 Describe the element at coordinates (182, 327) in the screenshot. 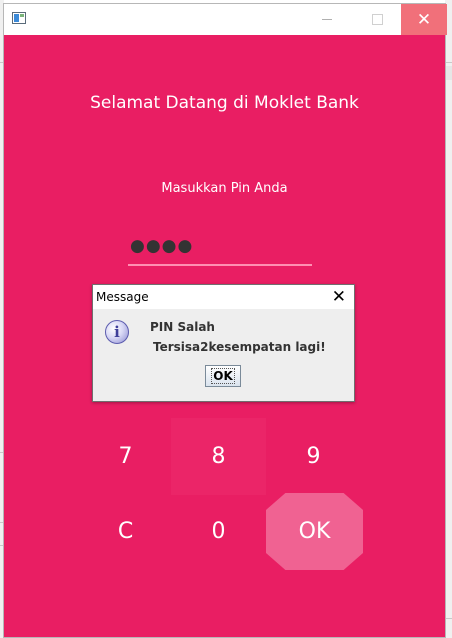

I see `dialog-message-title: PIN Salah` at that location.